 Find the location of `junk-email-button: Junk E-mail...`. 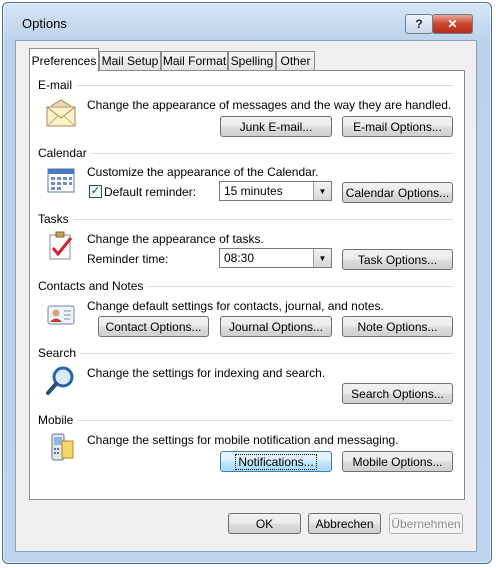

junk-email-button: Junk E-mail... is located at coordinates (276, 126).